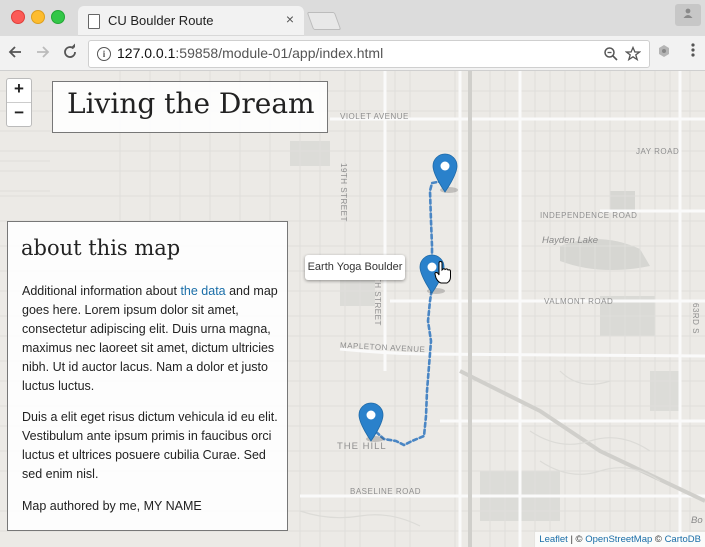 This screenshot has width=705, height=547. I want to click on map-label-baseline-road: BASELINE ROAD, so click(385, 491).